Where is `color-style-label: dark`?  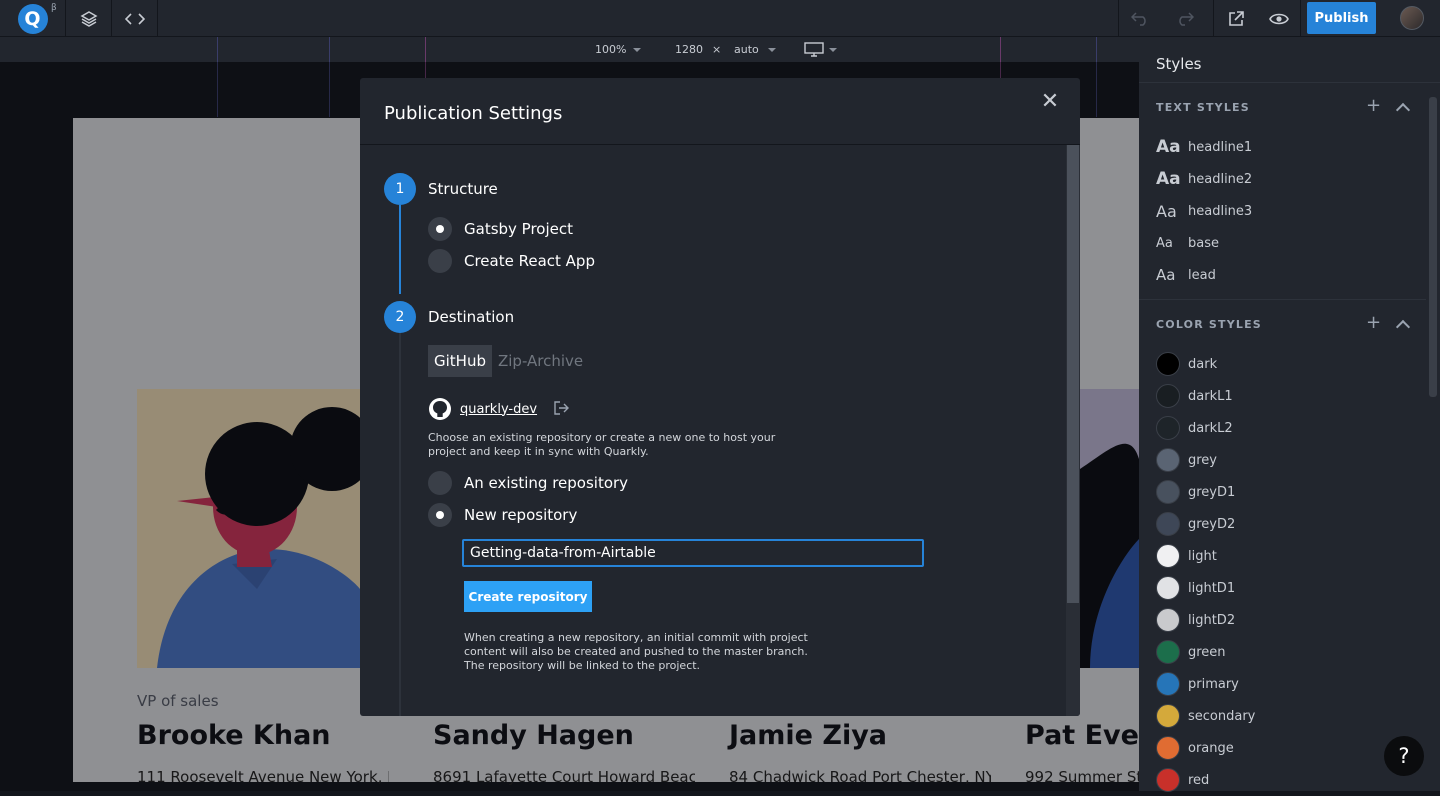
color-style-label: dark is located at coordinates (1203, 364).